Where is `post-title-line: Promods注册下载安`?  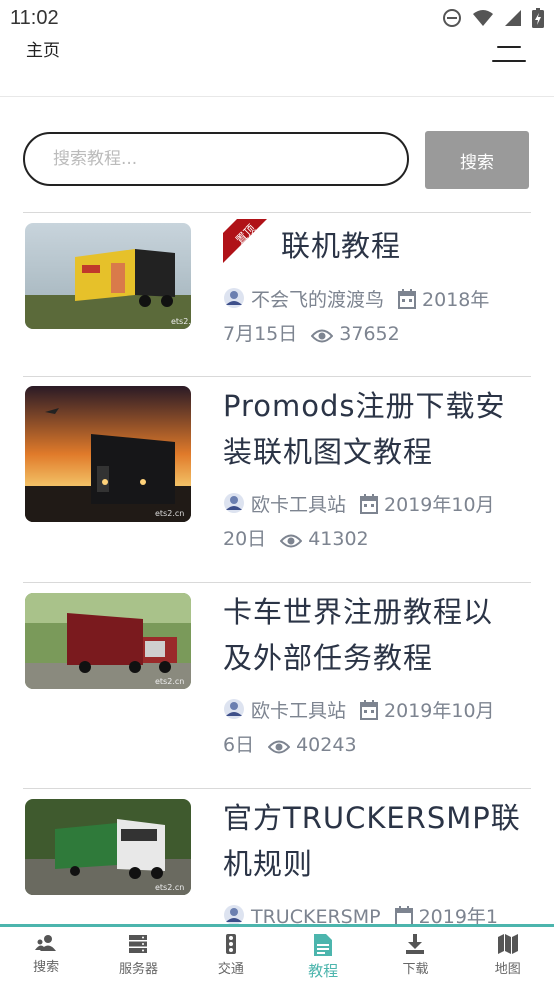 post-title-line: Promods注册下载安 is located at coordinates (364, 406).